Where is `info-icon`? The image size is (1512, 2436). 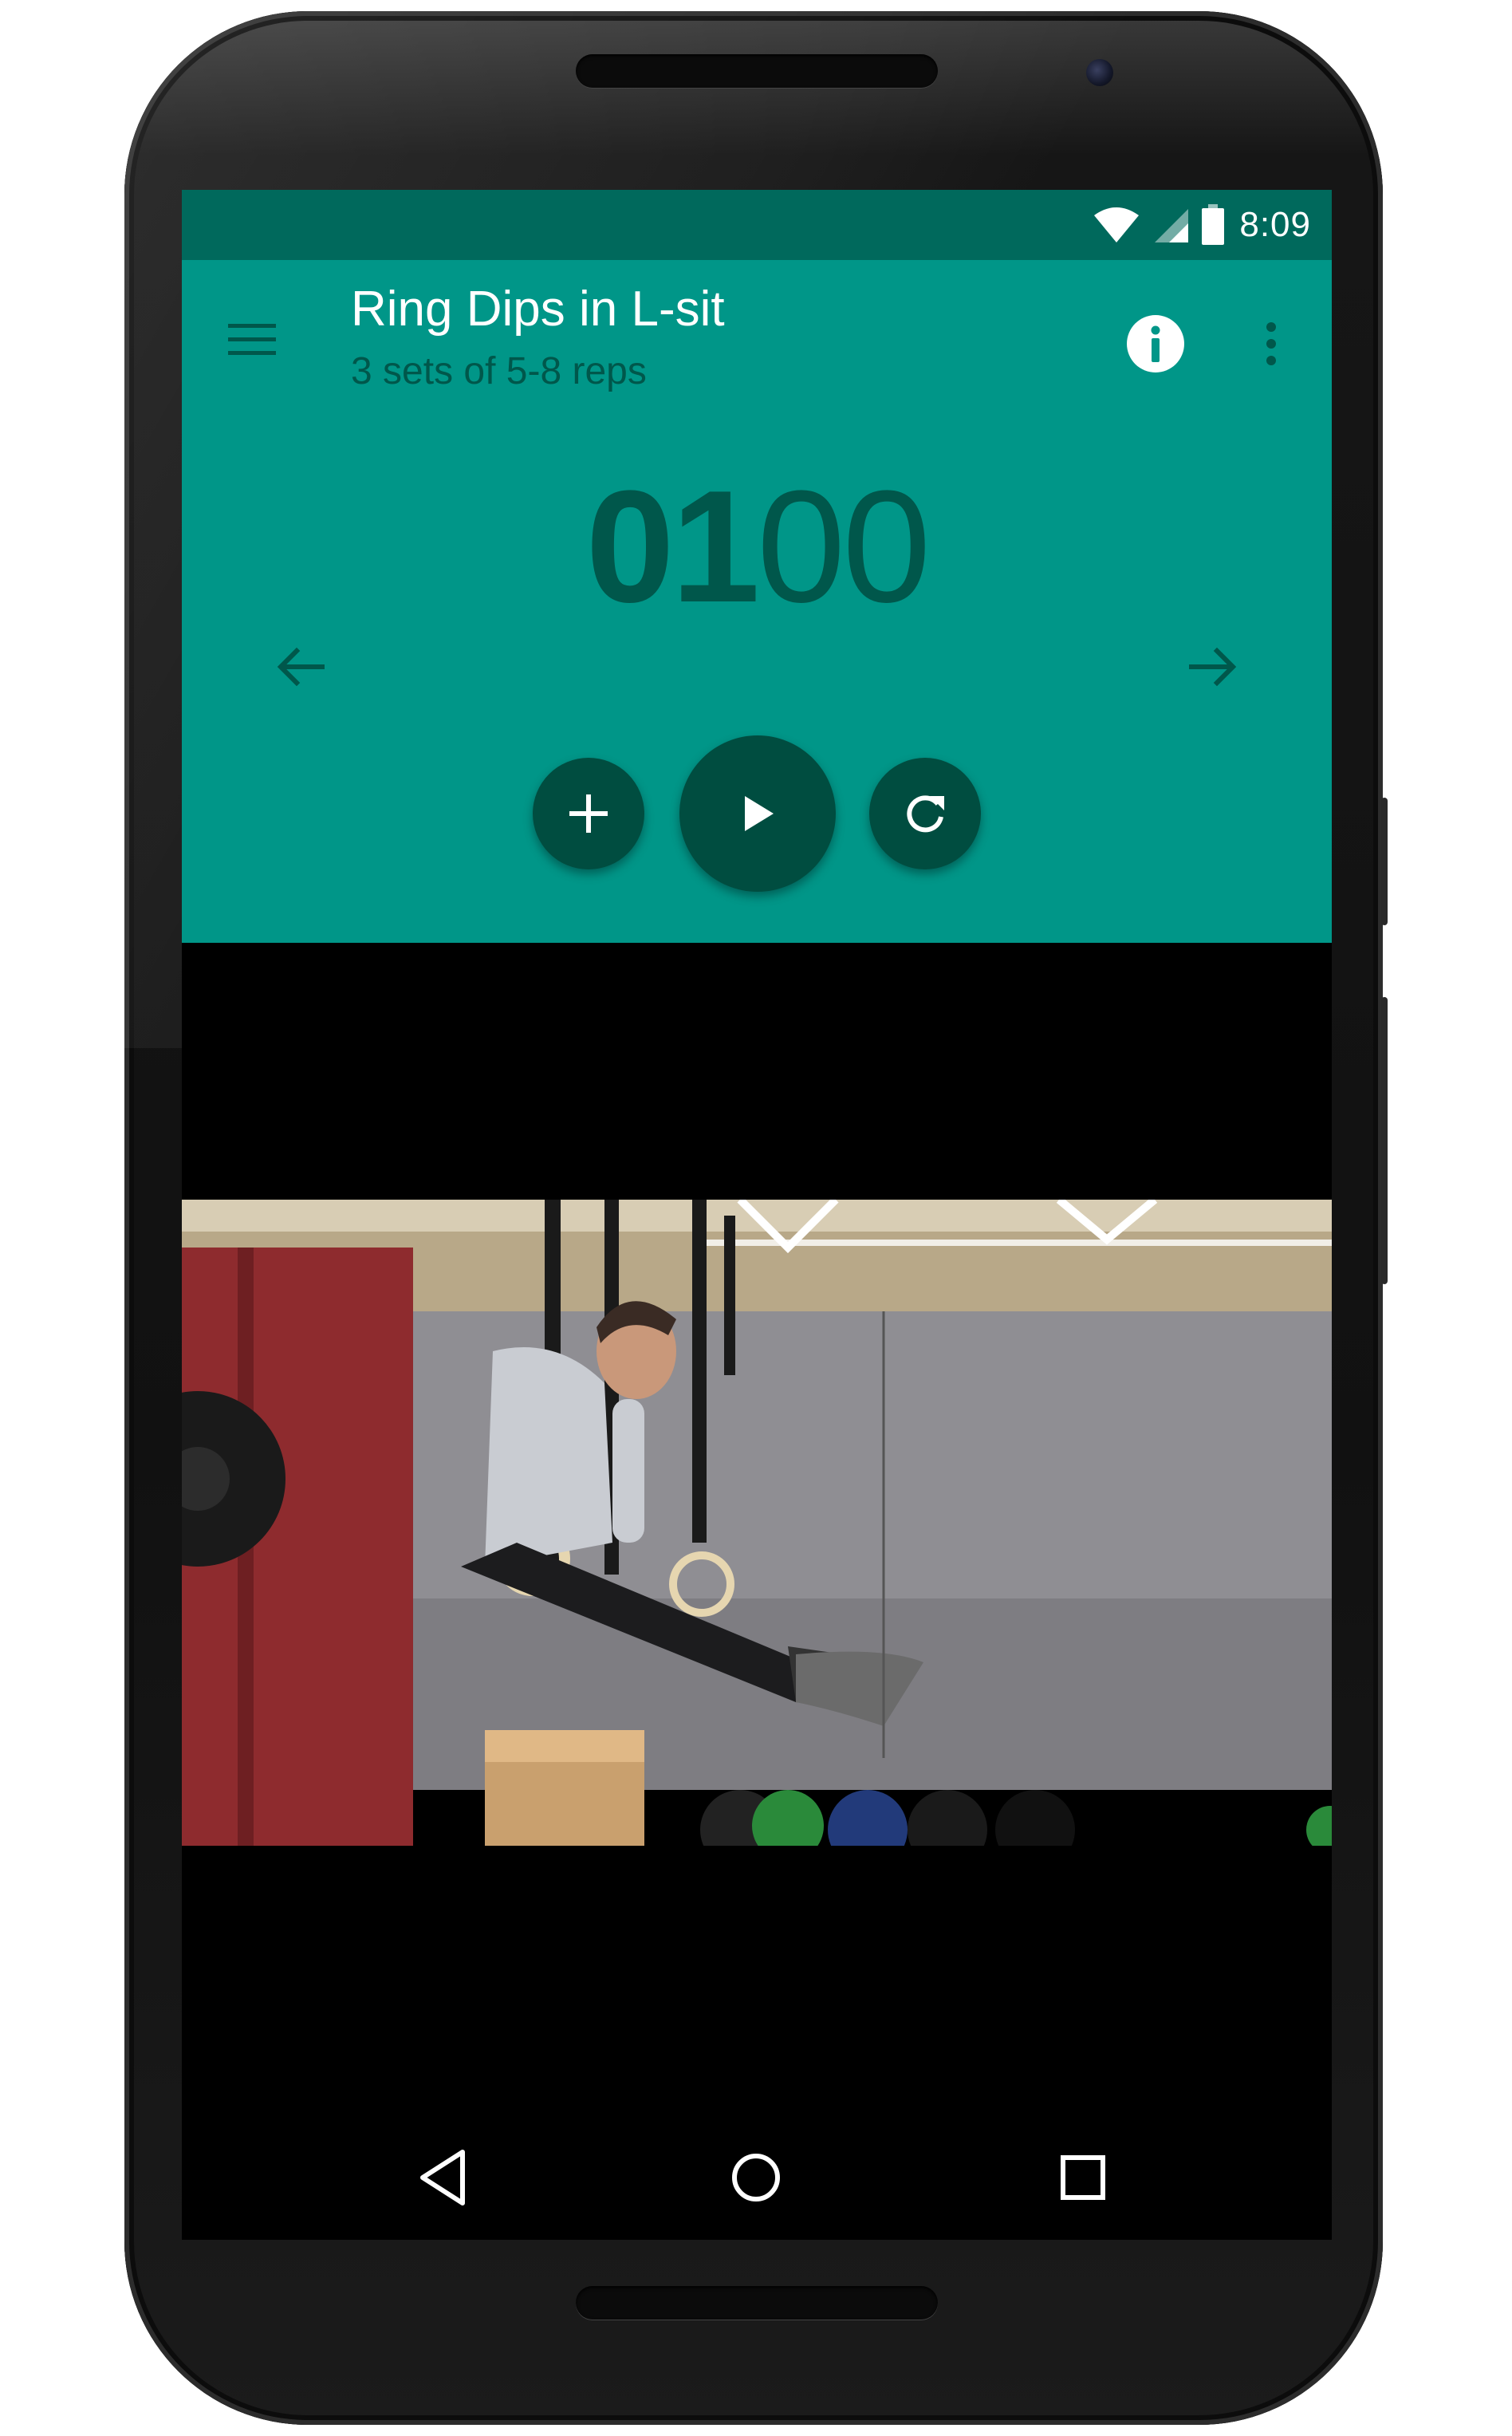 info-icon is located at coordinates (1155, 343).